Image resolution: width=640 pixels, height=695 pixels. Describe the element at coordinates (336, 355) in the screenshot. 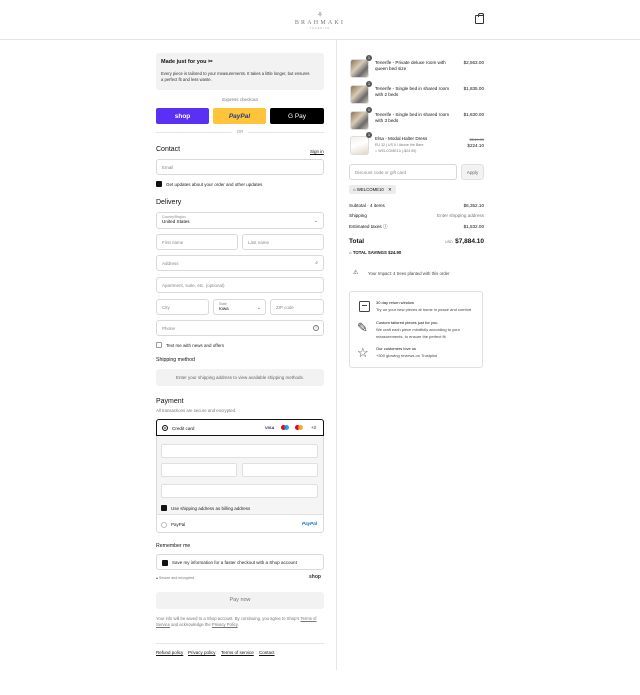

I see `column-divider` at that location.